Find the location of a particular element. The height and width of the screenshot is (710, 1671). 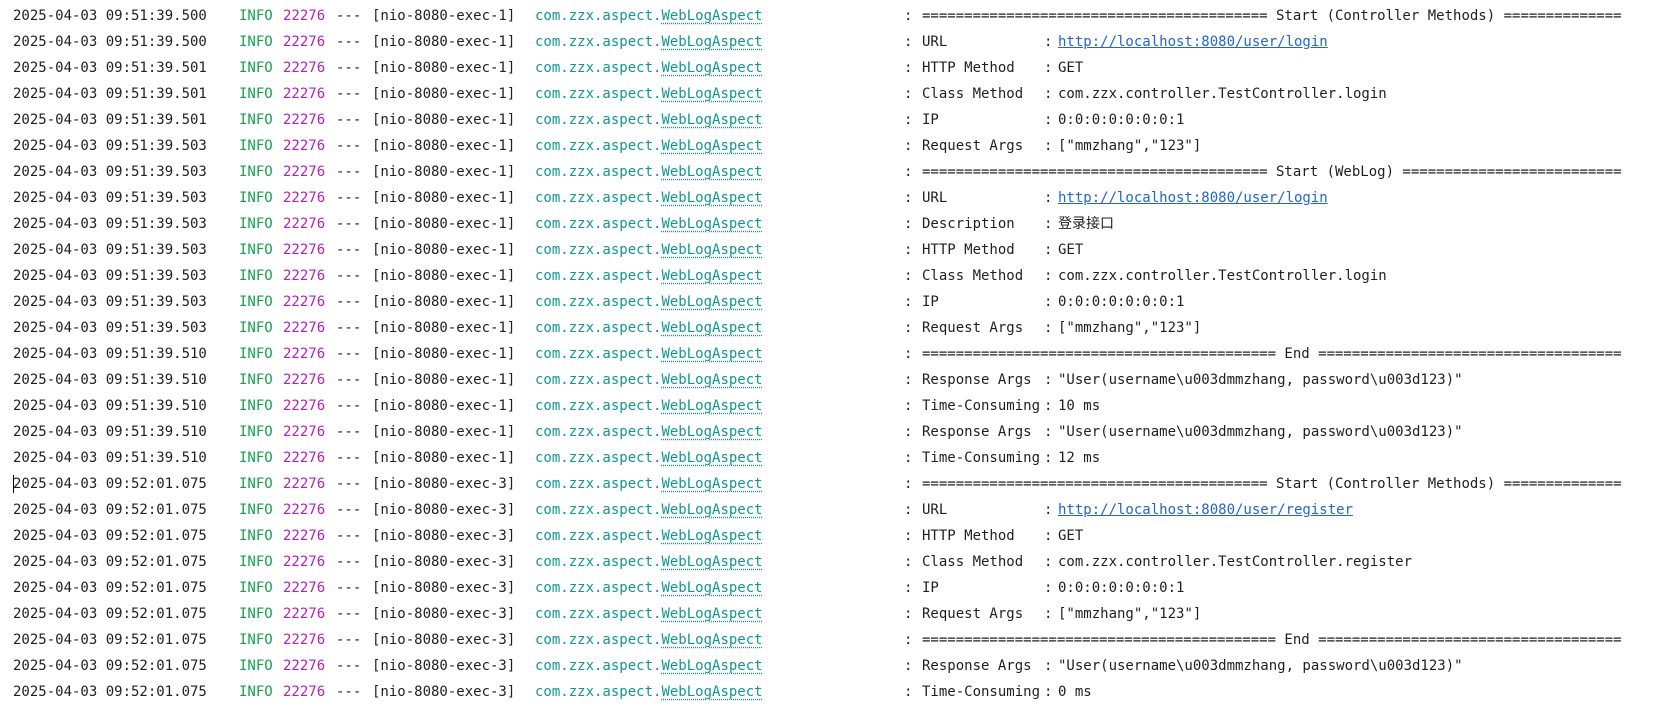

log-key: Time-Consuming is located at coordinates (981, 406).